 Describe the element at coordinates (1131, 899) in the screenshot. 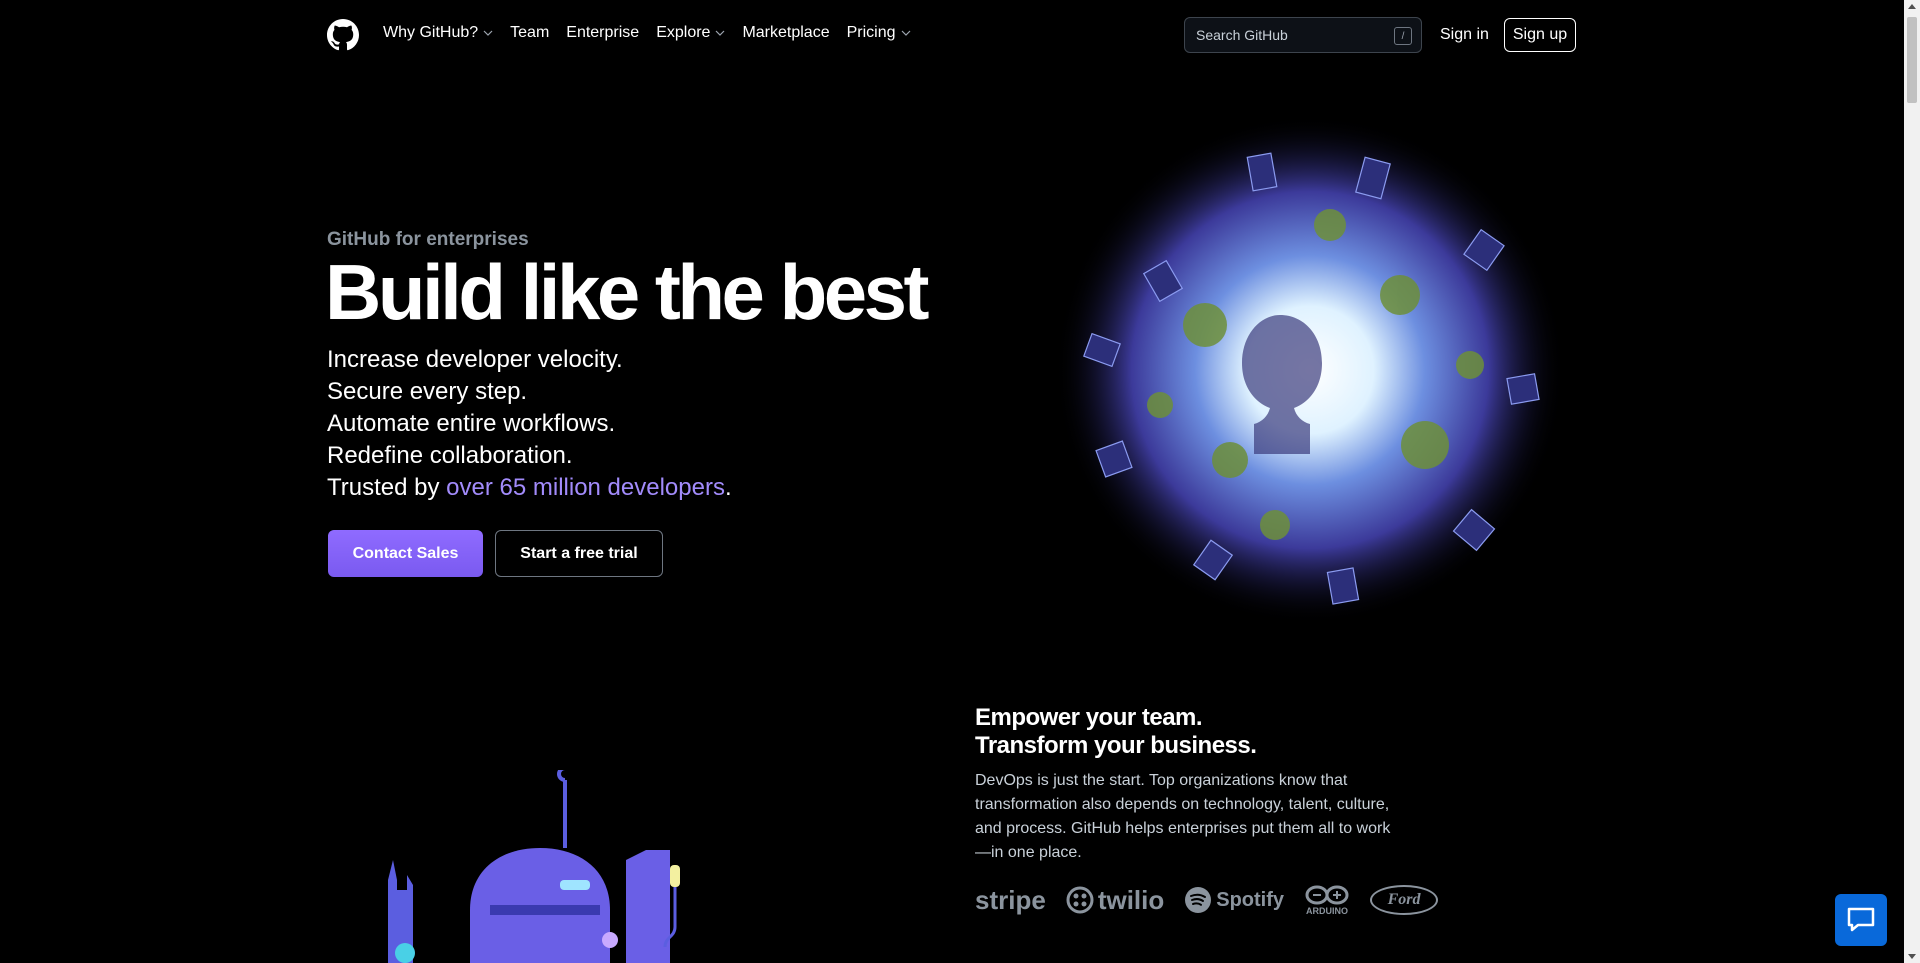

I see `twilio-text: twilio` at that location.